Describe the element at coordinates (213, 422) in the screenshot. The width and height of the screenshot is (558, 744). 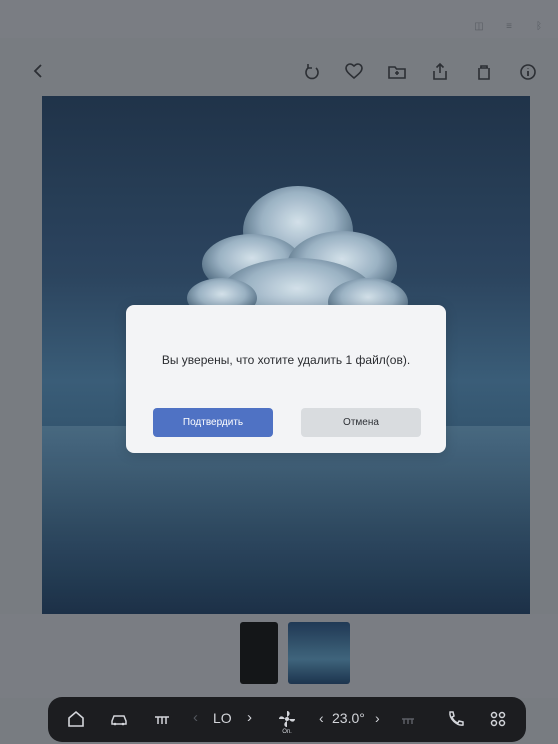
I see `confirm-button: Подтвердить` at that location.